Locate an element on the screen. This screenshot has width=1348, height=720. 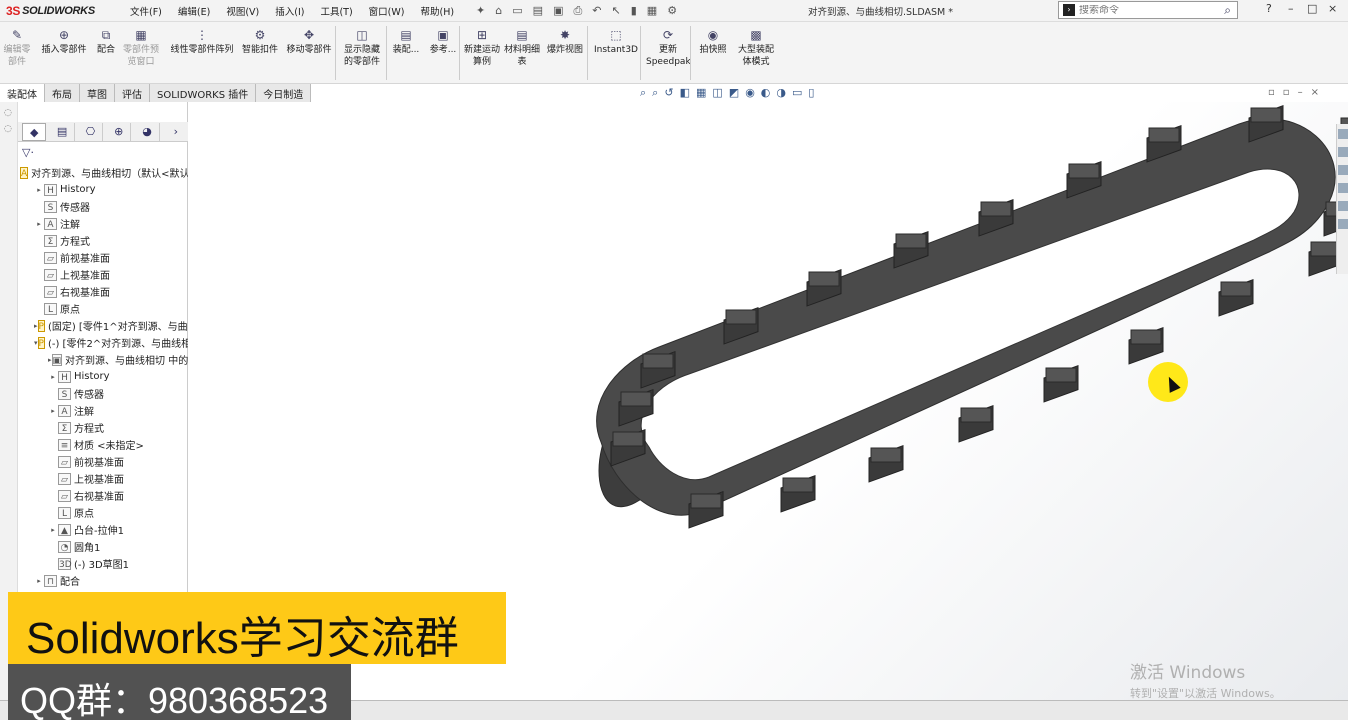
panel-more-icon: › is located at coordinates (176, 132).